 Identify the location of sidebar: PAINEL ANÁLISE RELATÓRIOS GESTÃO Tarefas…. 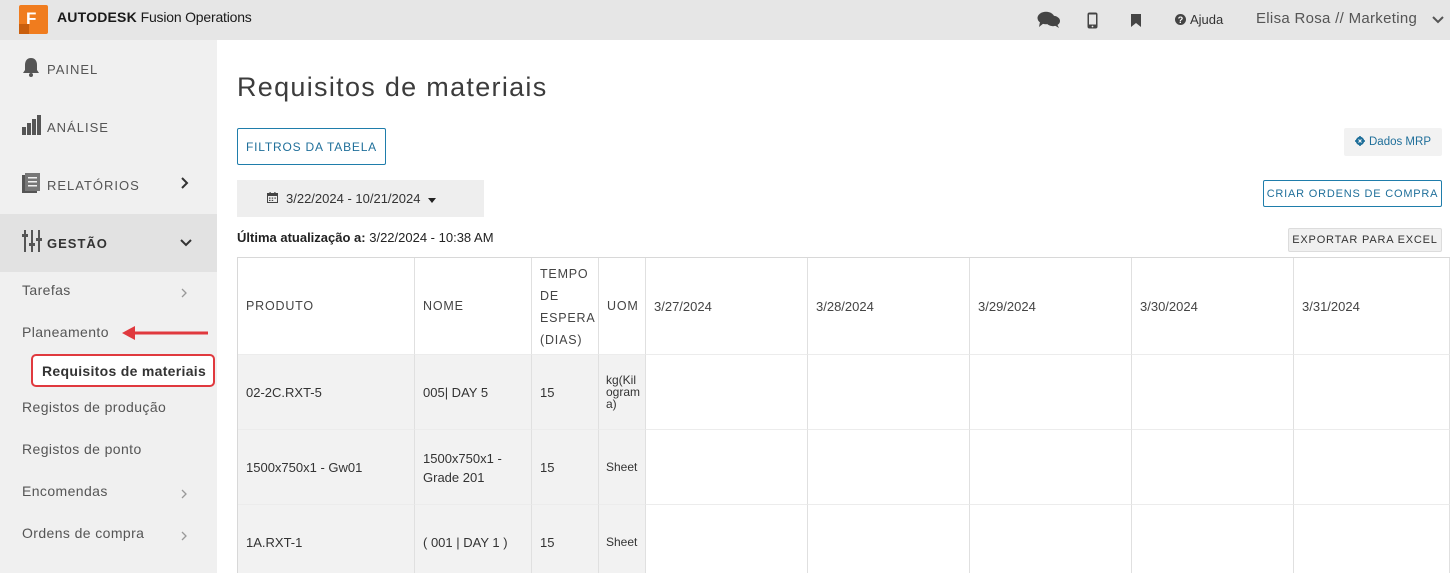
(108, 306).